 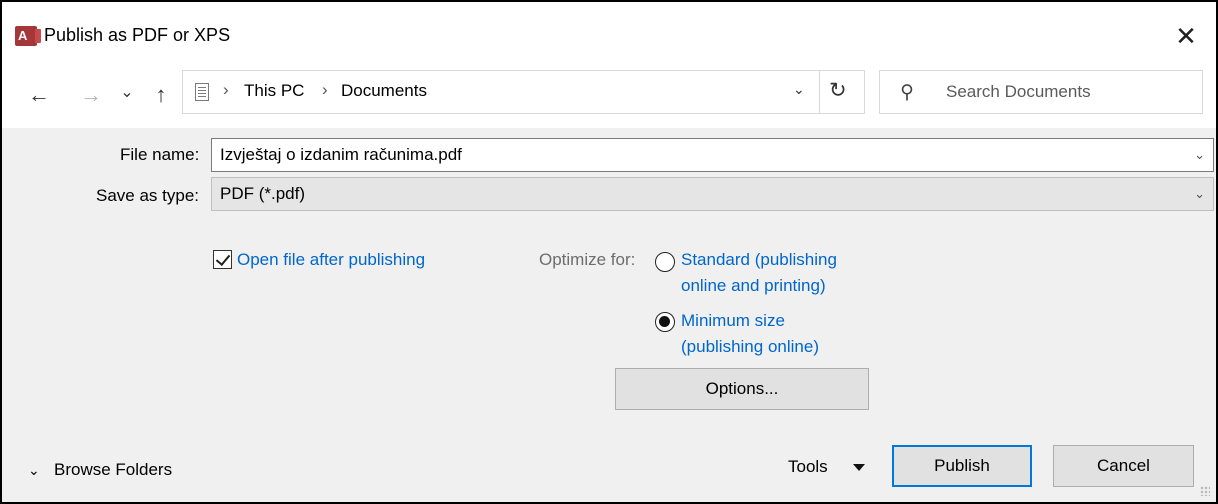 I want to click on standard-radio, so click(x=665, y=262).